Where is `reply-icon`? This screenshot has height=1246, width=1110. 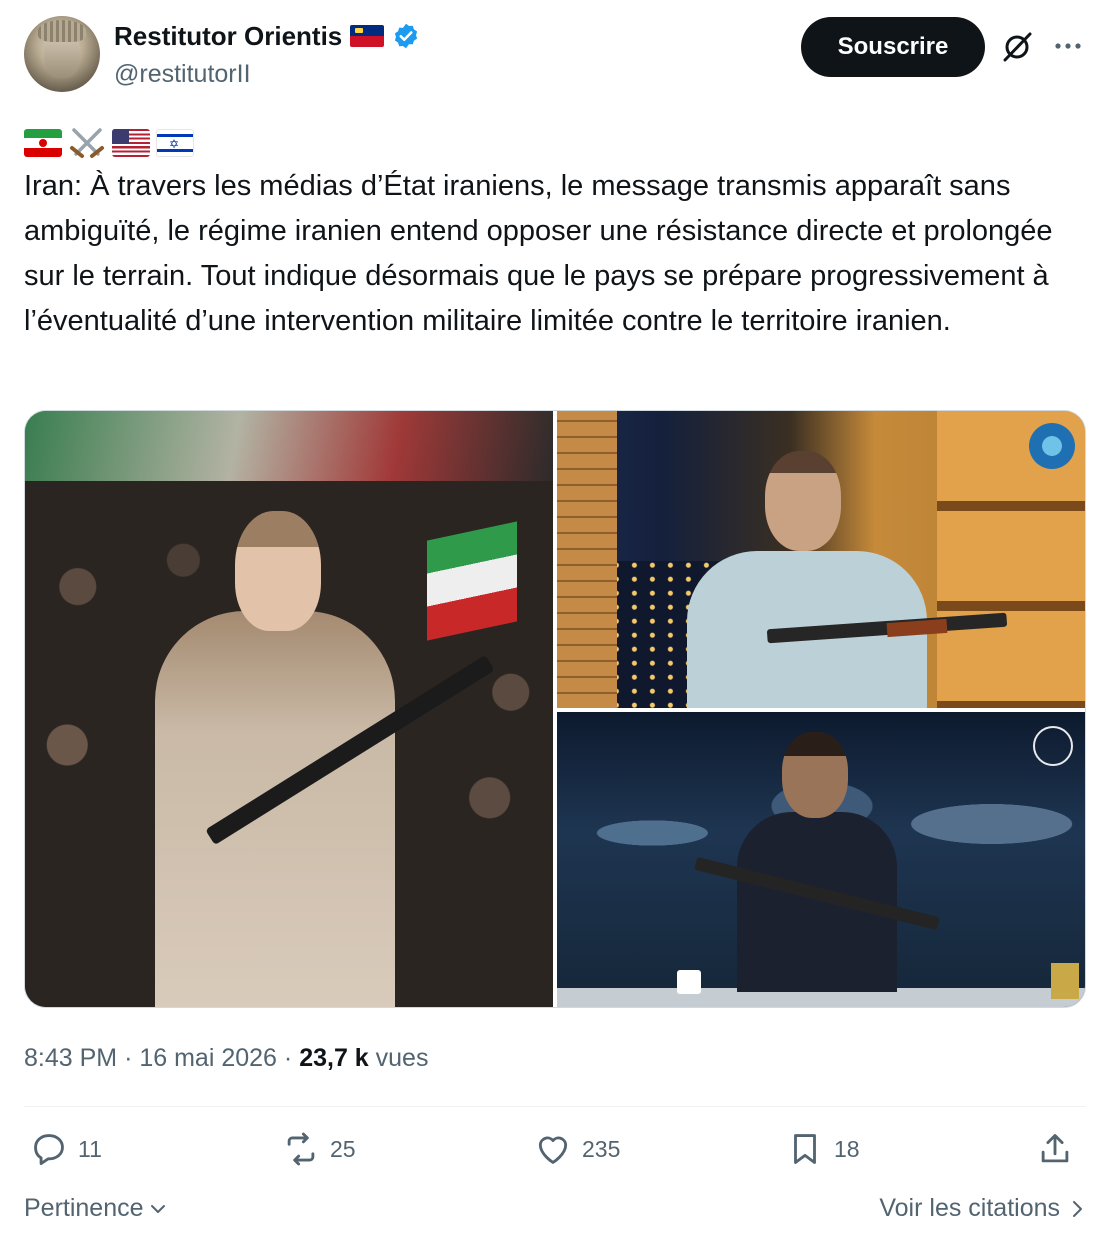 reply-icon is located at coordinates (49, 1149).